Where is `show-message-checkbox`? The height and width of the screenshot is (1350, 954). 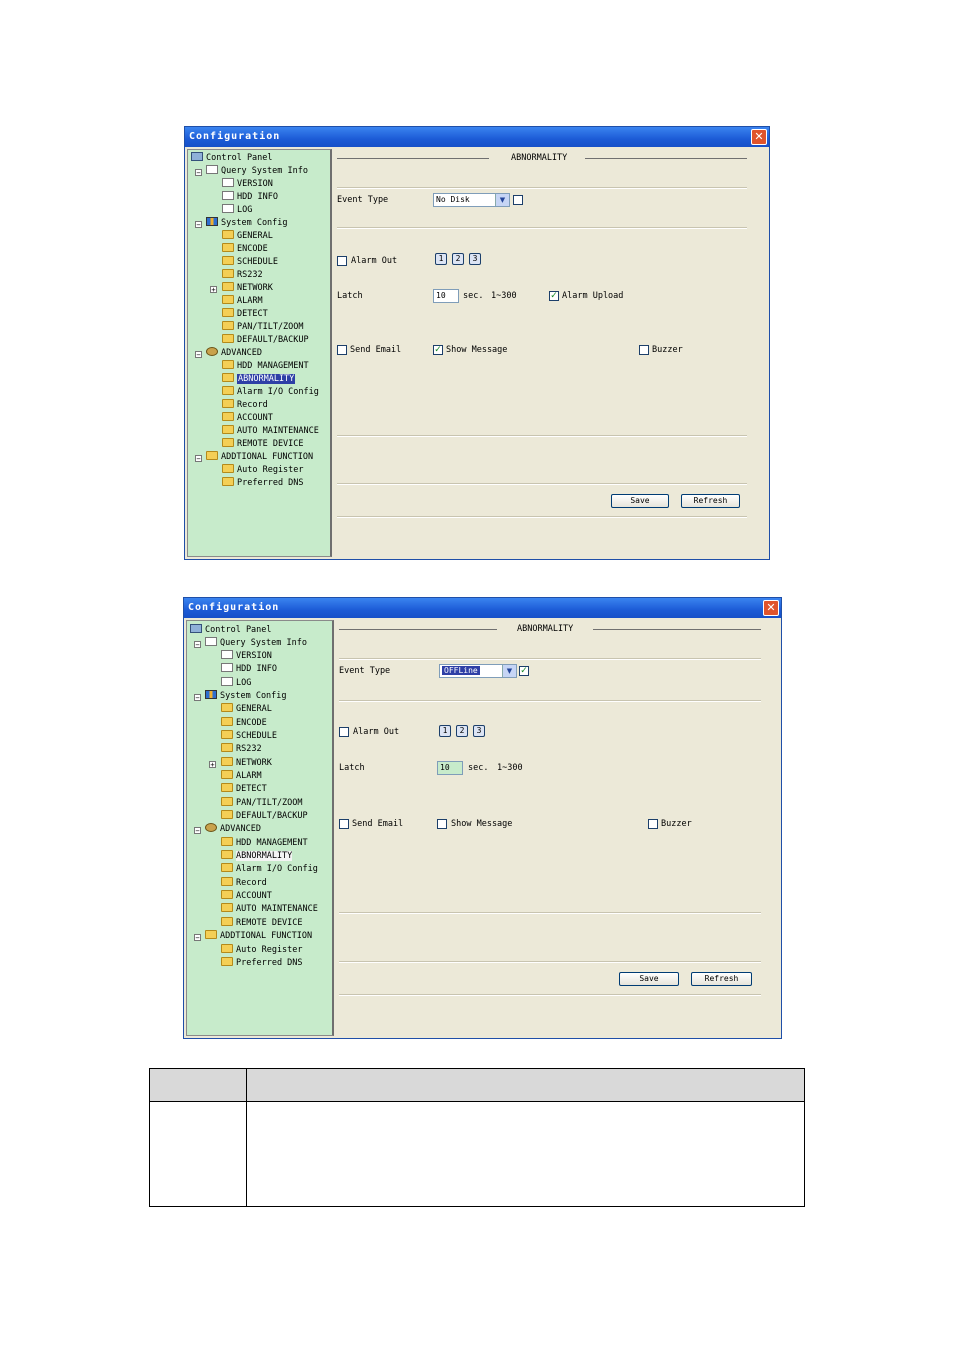 show-message-checkbox is located at coordinates (442, 824).